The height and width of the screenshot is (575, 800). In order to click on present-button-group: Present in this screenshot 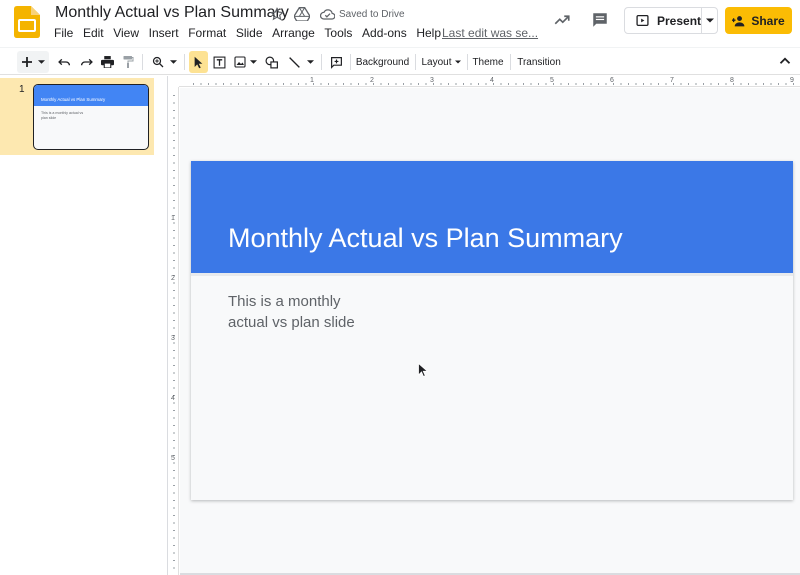, I will do `click(671, 20)`.